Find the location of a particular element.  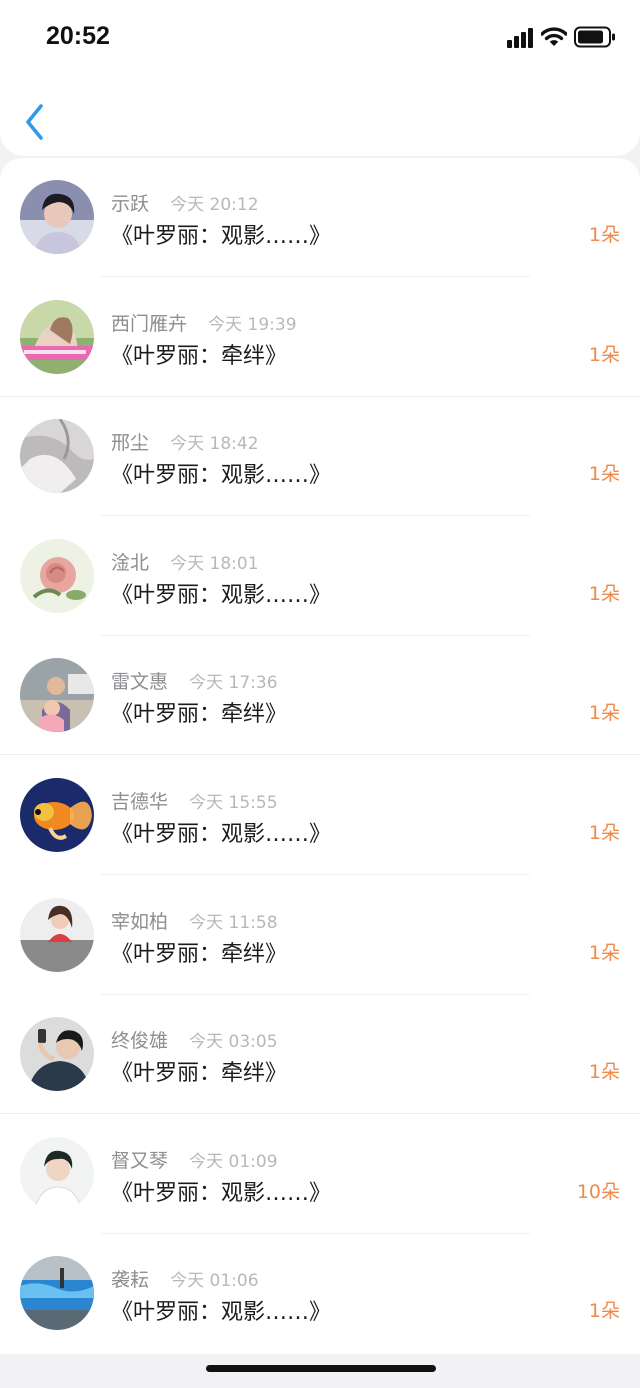

item-meta: 示跃 今天 20:12 is located at coordinates (185, 202).